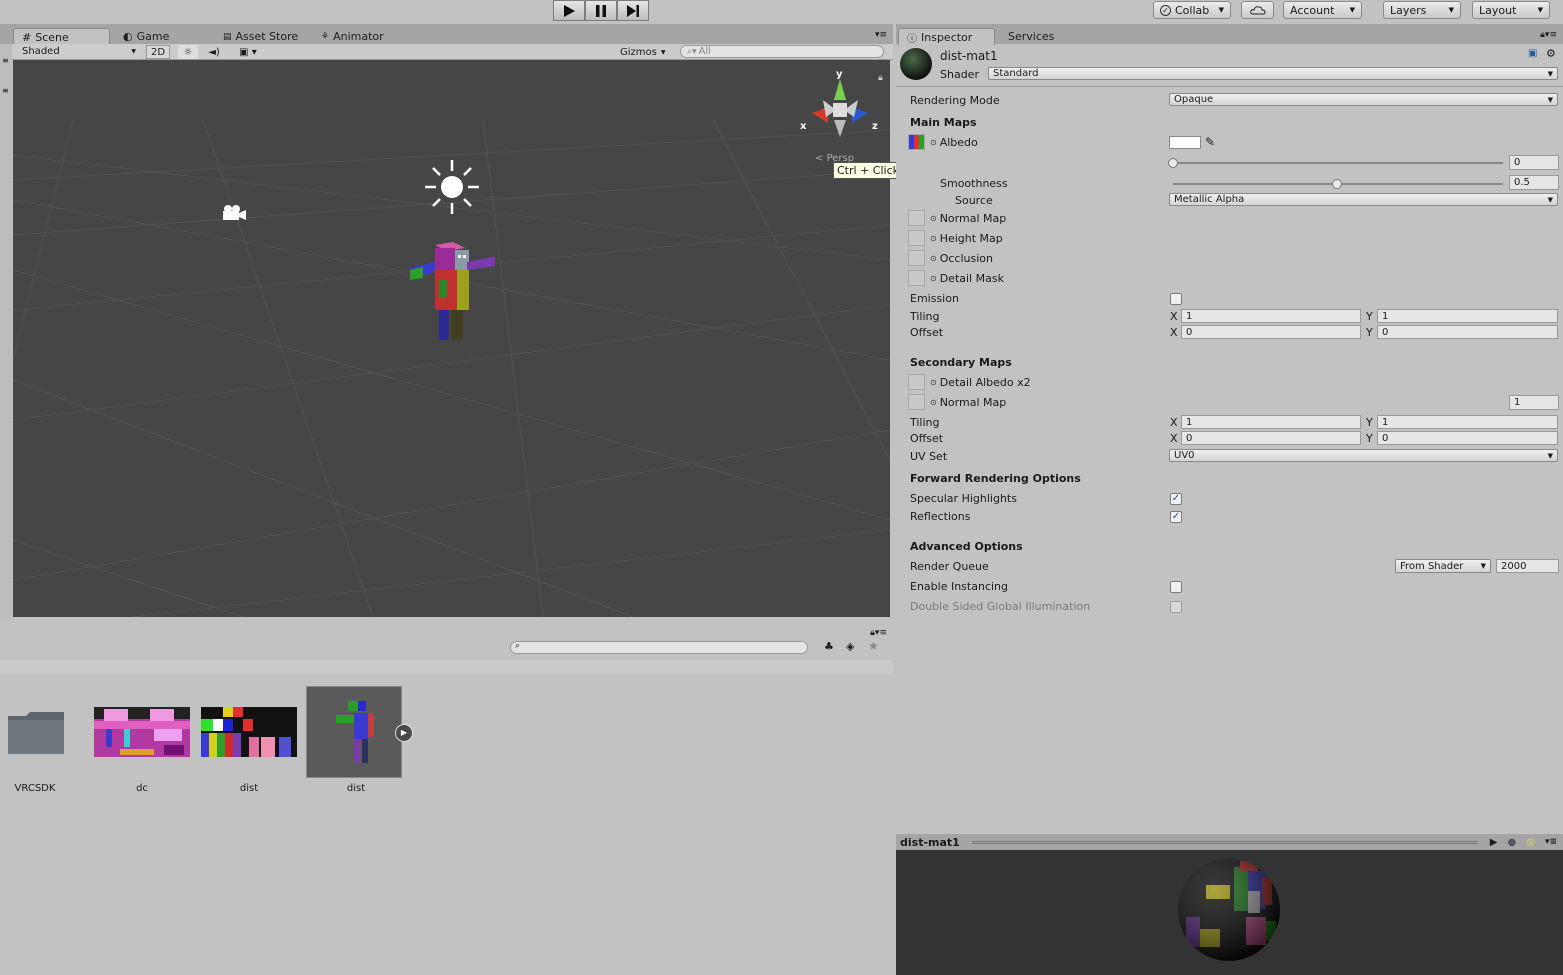  Describe the element at coordinates (404, 733) in the screenshot. I see `expand-arrow-icon: ▶` at that location.